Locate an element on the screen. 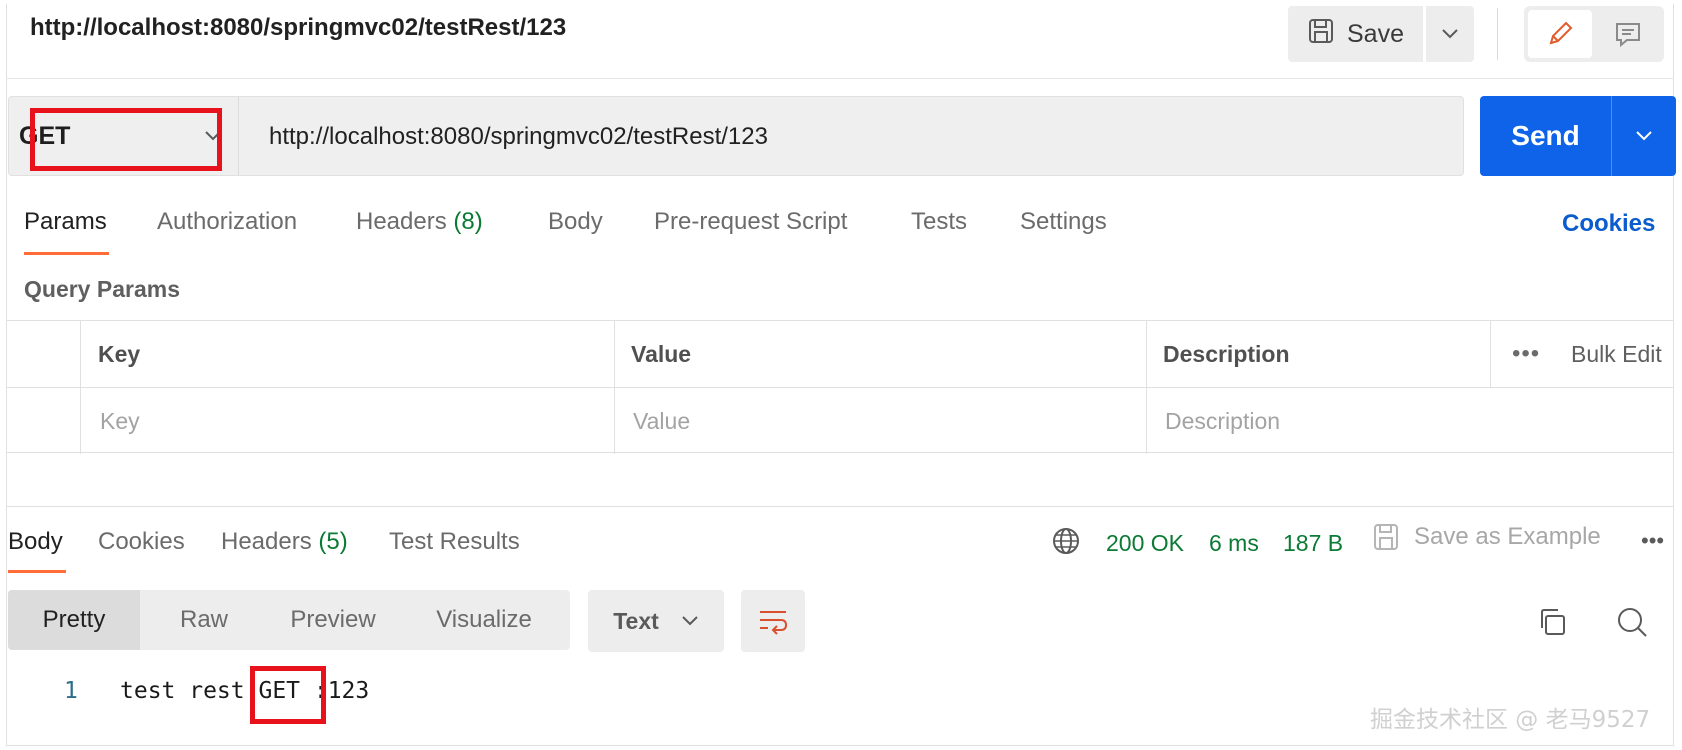  value-input: Value is located at coordinates (661, 421).